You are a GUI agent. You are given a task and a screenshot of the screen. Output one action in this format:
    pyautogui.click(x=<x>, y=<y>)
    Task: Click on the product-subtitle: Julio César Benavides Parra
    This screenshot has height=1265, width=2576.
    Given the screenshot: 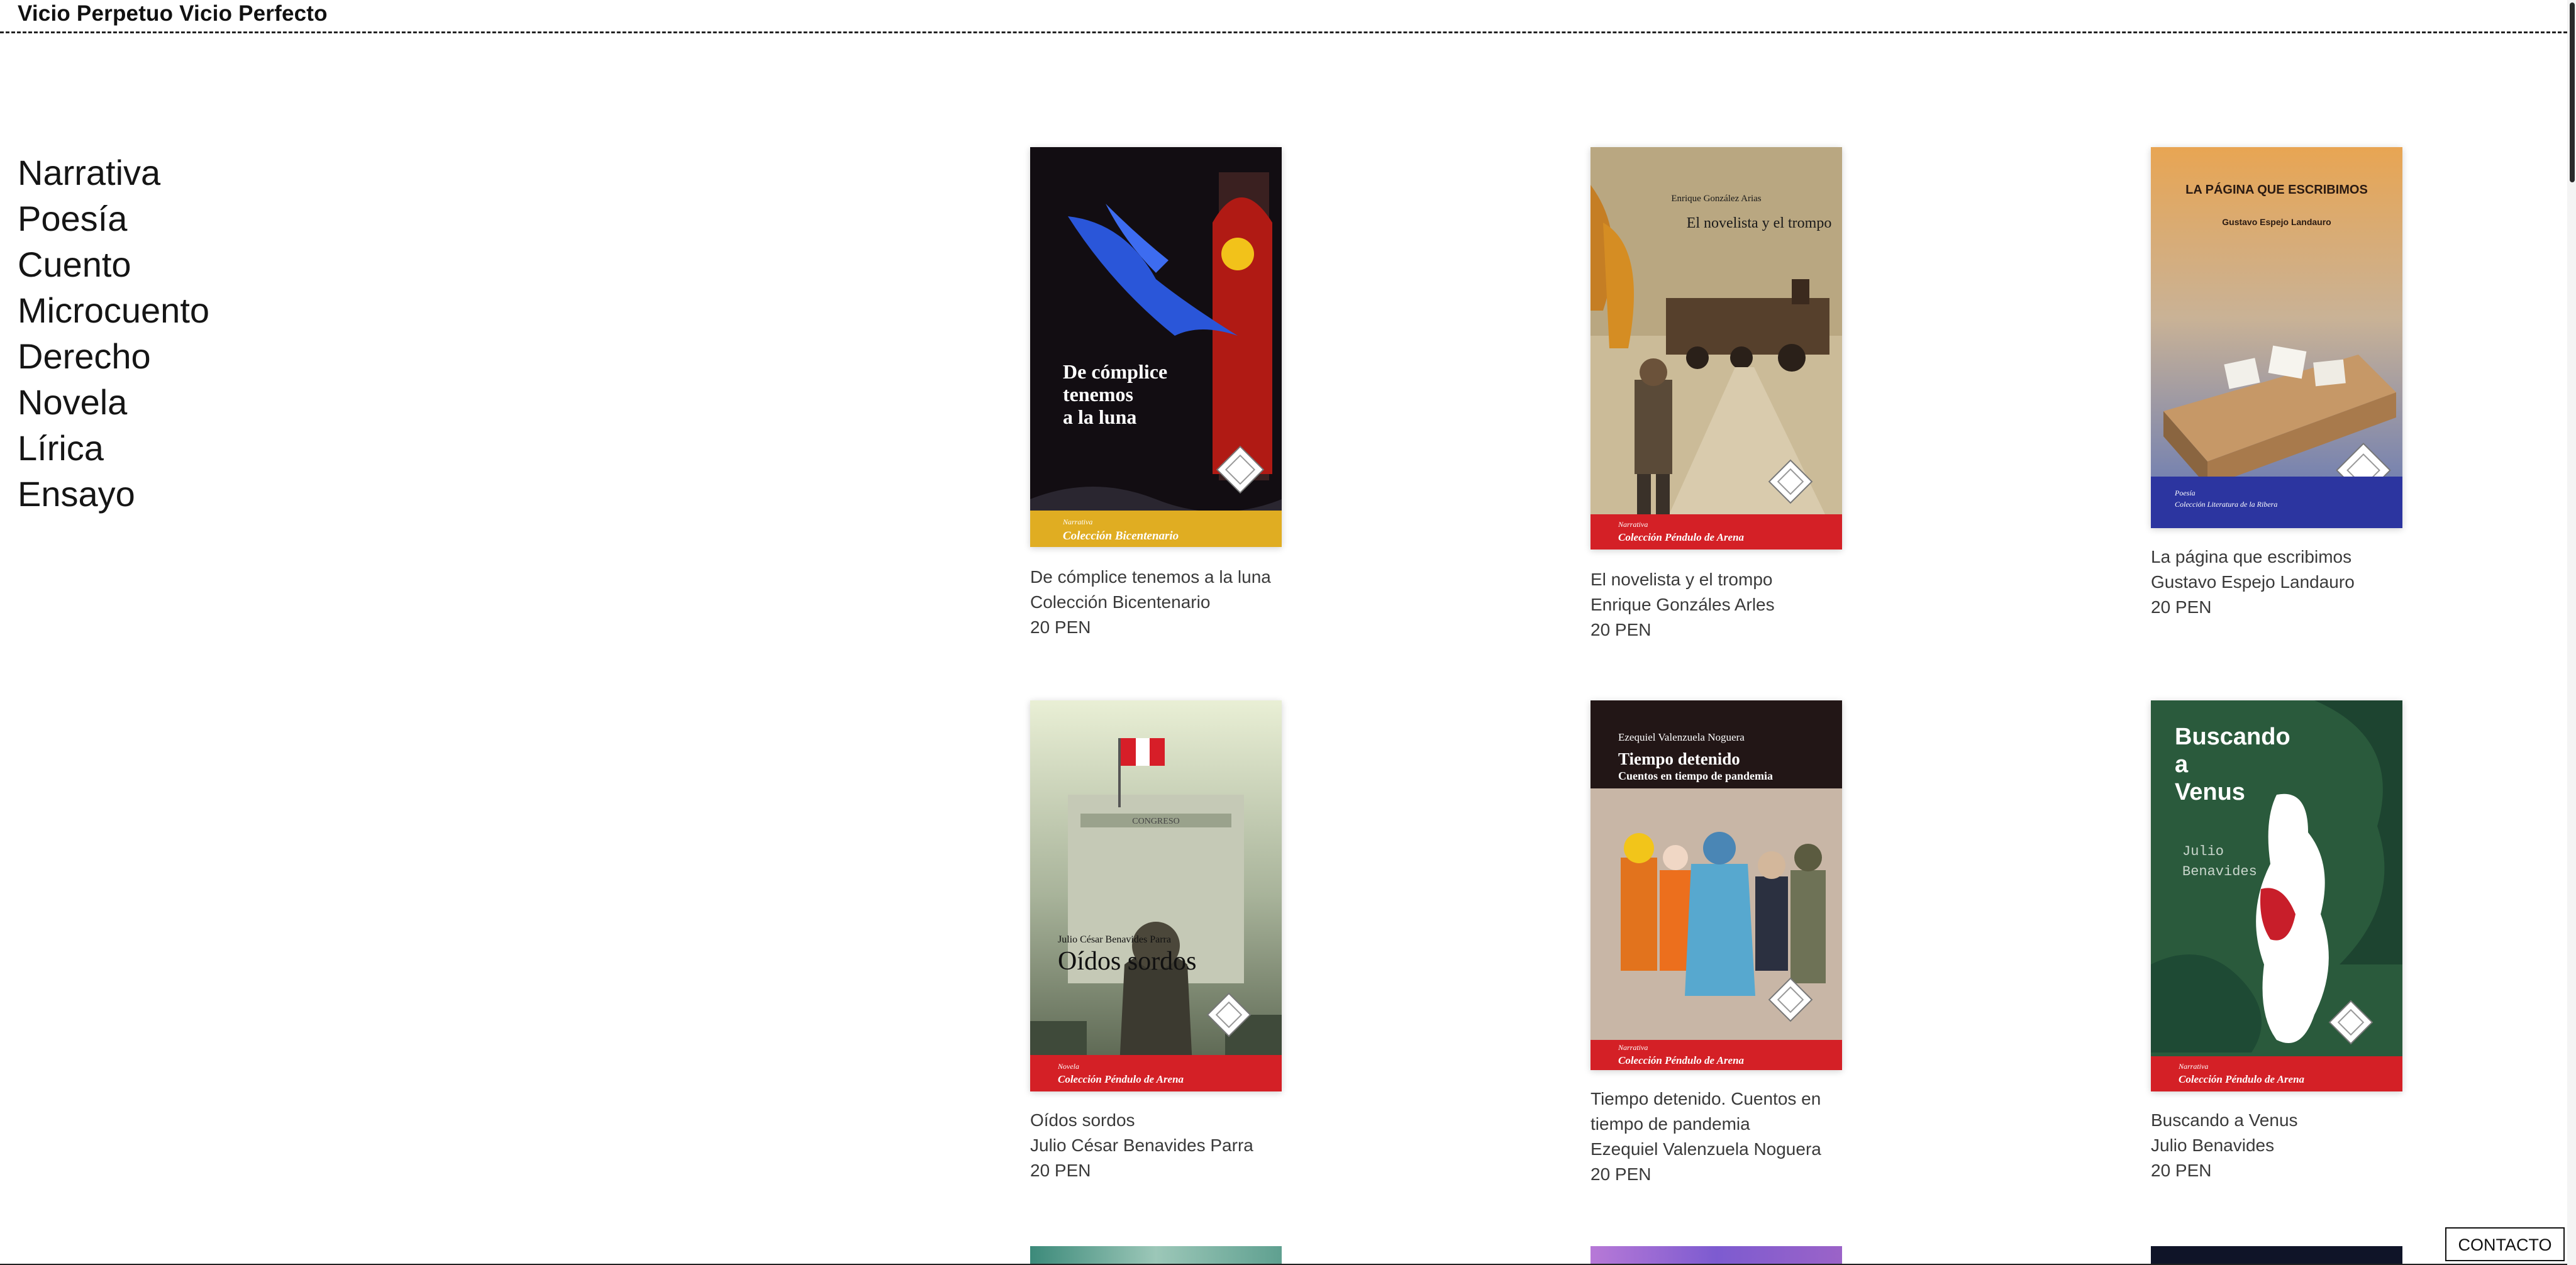 What is the action you would take?
    pyautogui.click(x=1141, y=1145)
    